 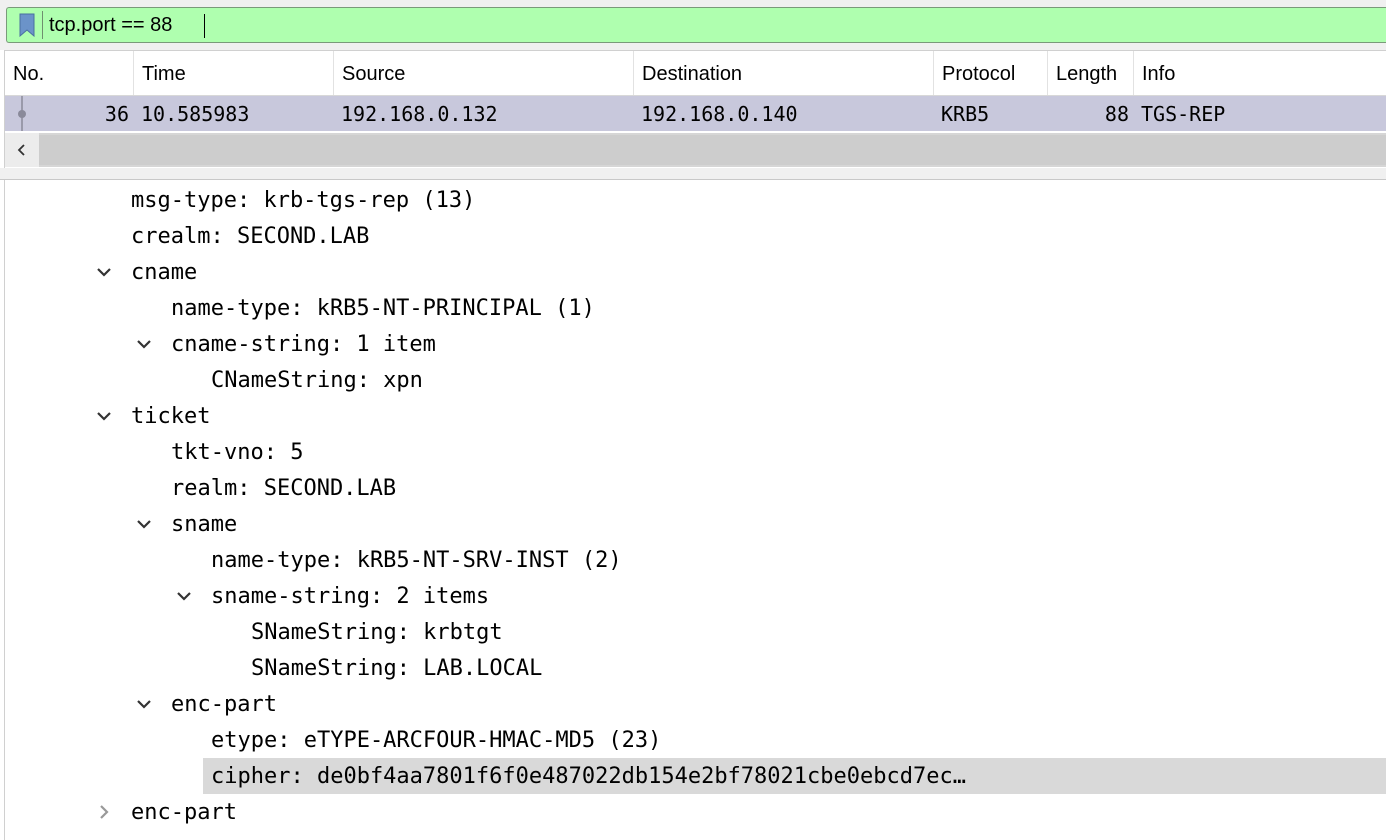 What do you see at coordinates (695, 596) in the screenshot?
I see `tree-item: sname-string: 2 items` at bounding box center [695, 596].